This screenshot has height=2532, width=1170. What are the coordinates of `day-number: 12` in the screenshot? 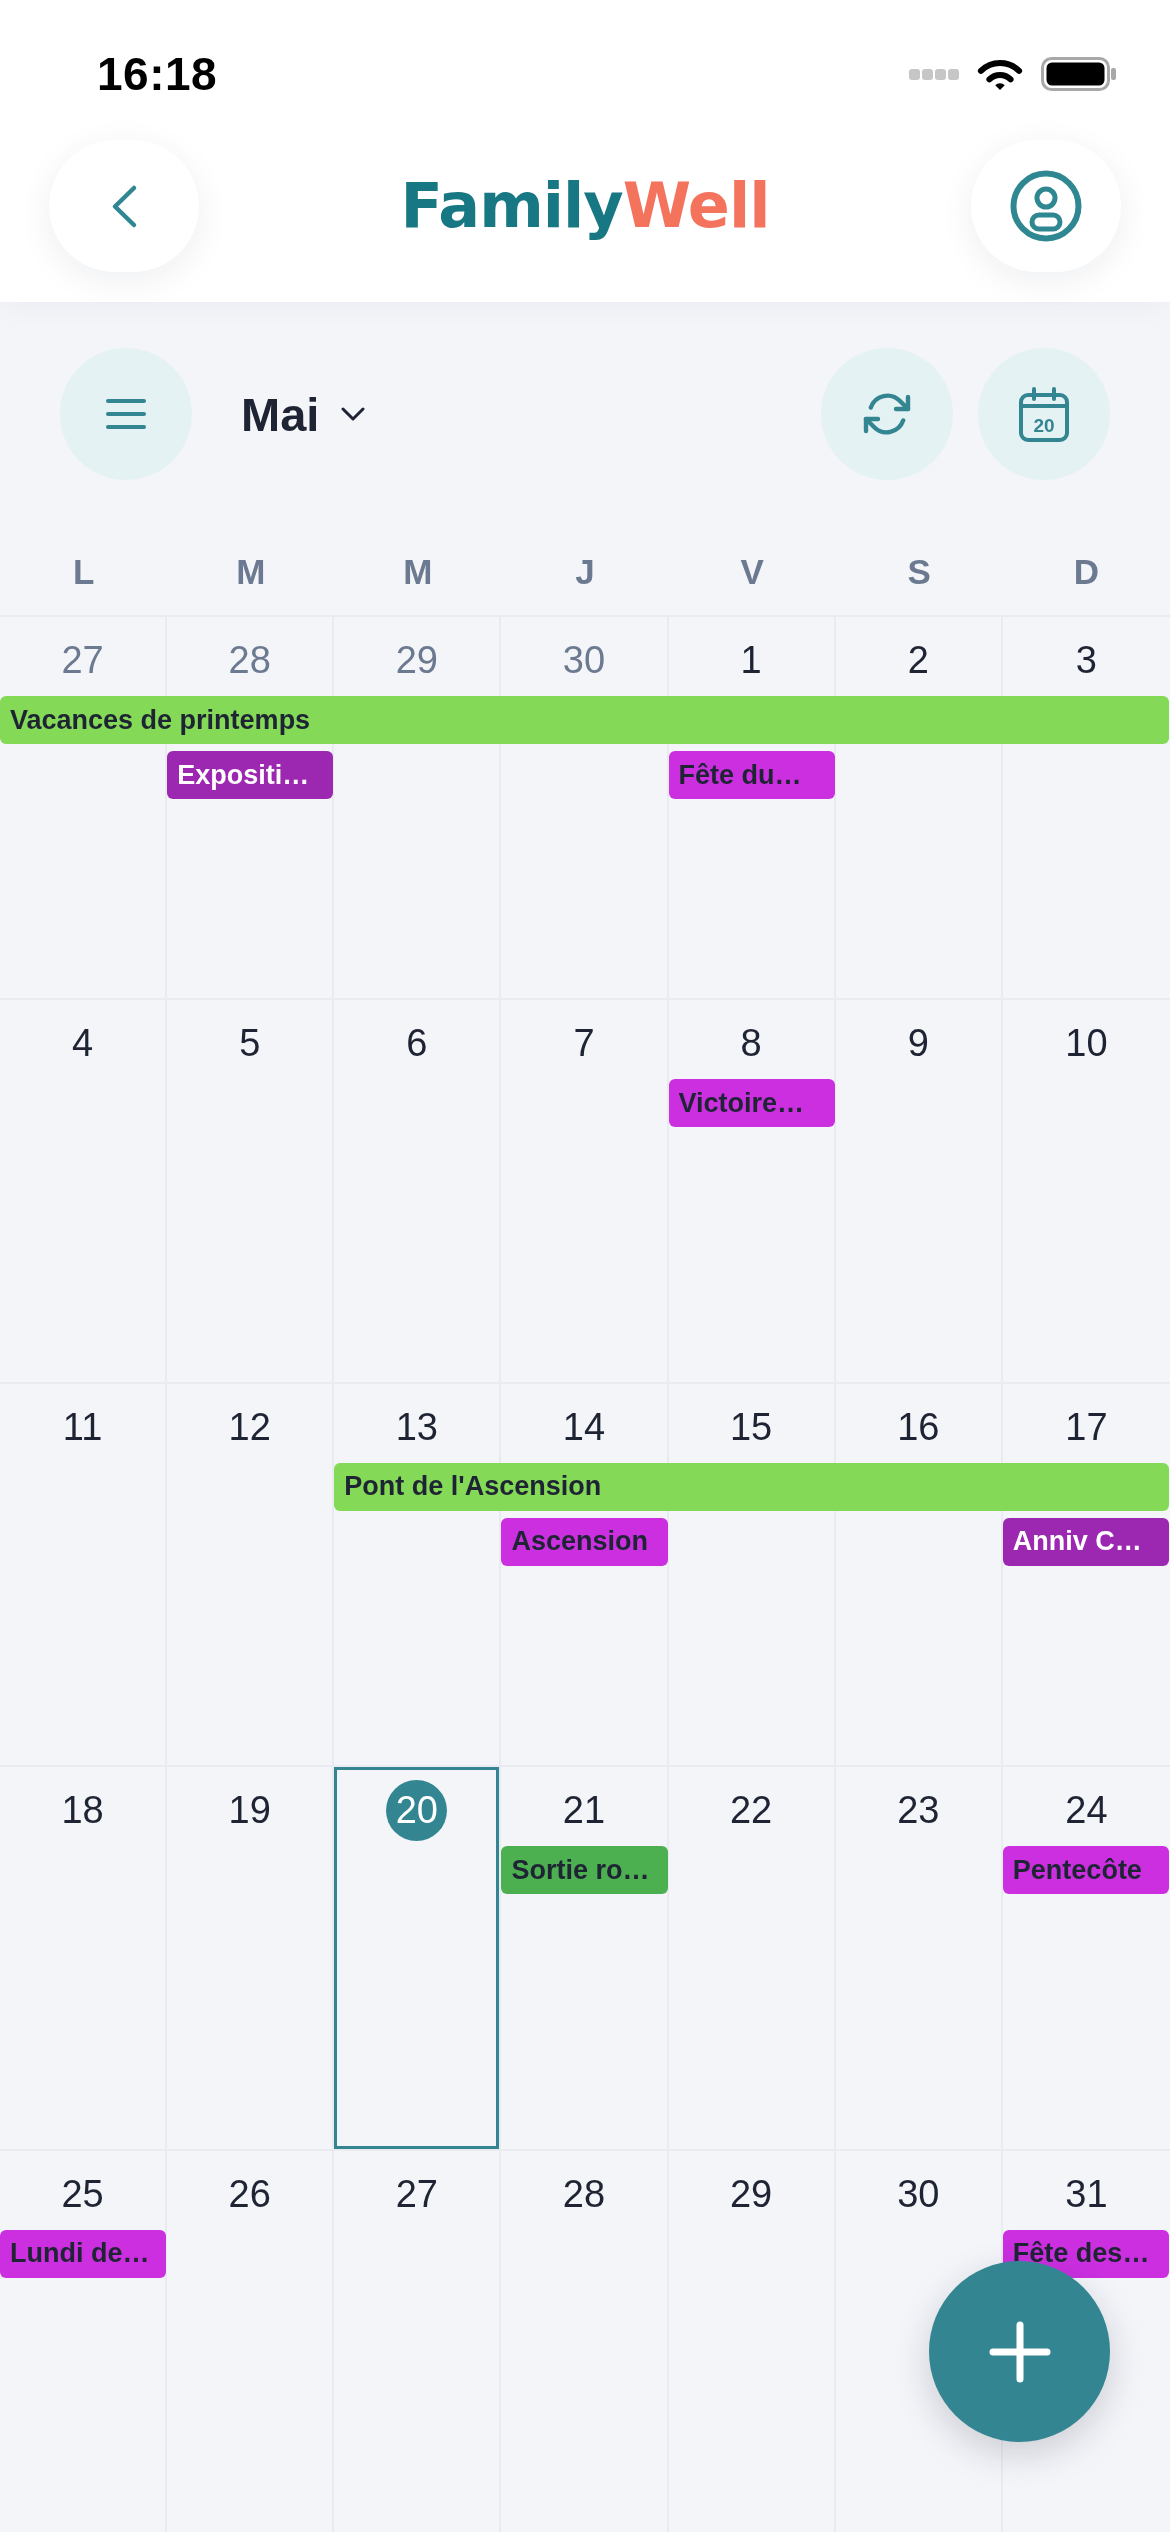 It's located at (249, 1427).